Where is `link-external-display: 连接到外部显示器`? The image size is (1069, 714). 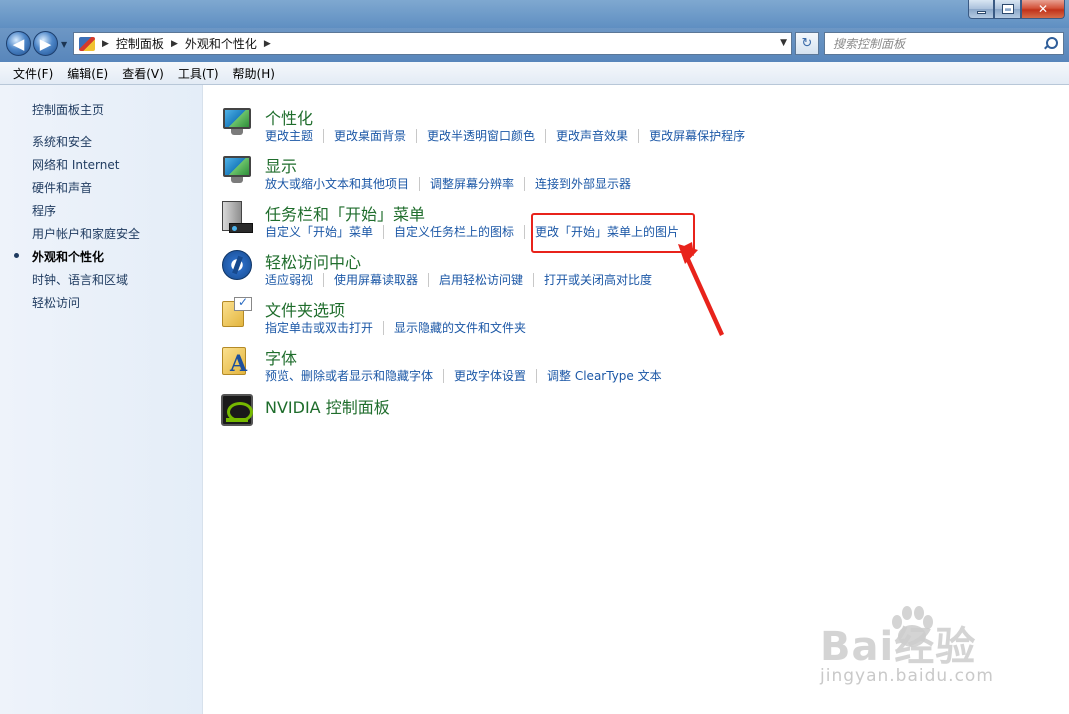
link-external-display: 连接到外部显示器 is located at coordinates (583, 183).